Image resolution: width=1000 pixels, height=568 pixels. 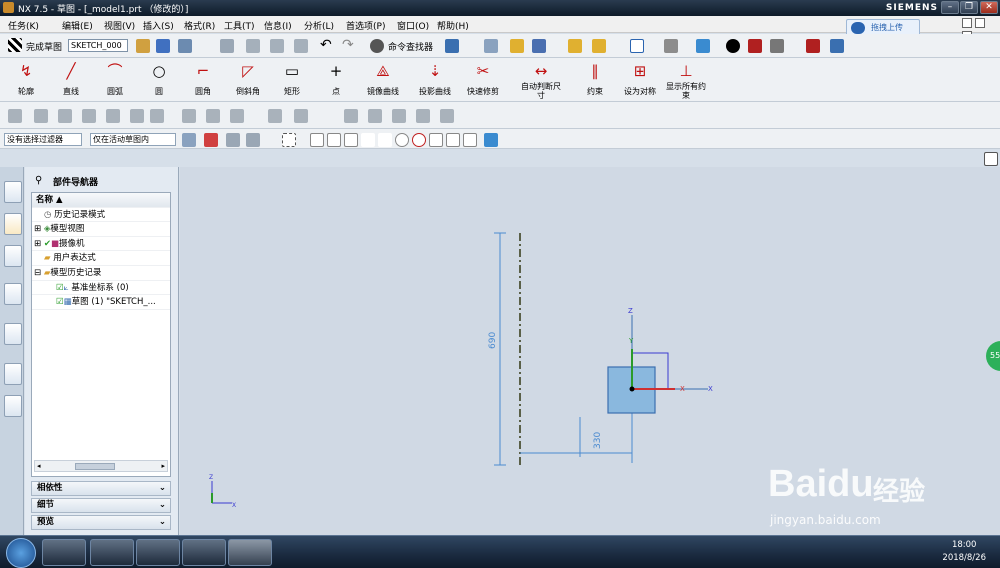 What do you see at coordinates (991, 159) in the screenshot?
I see `maximize-view-icon` at bounding box center [991, 159].